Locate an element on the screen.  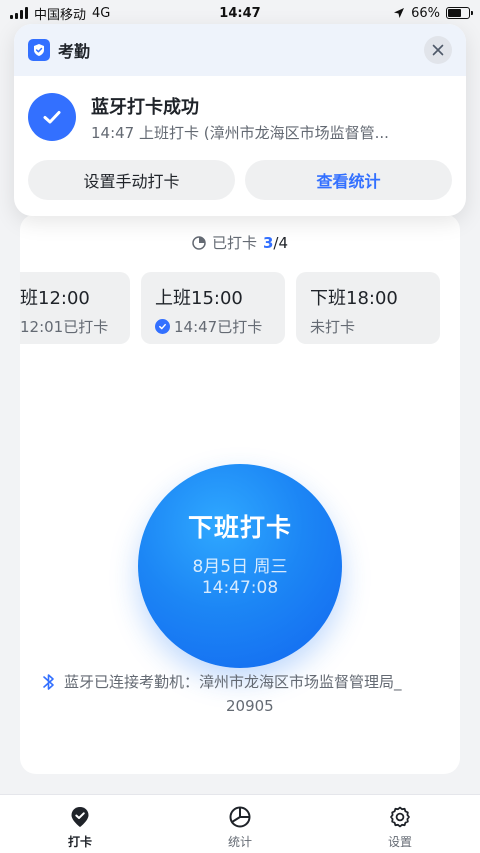
tab-settings: 设置 is located at coordinates (400, 827).